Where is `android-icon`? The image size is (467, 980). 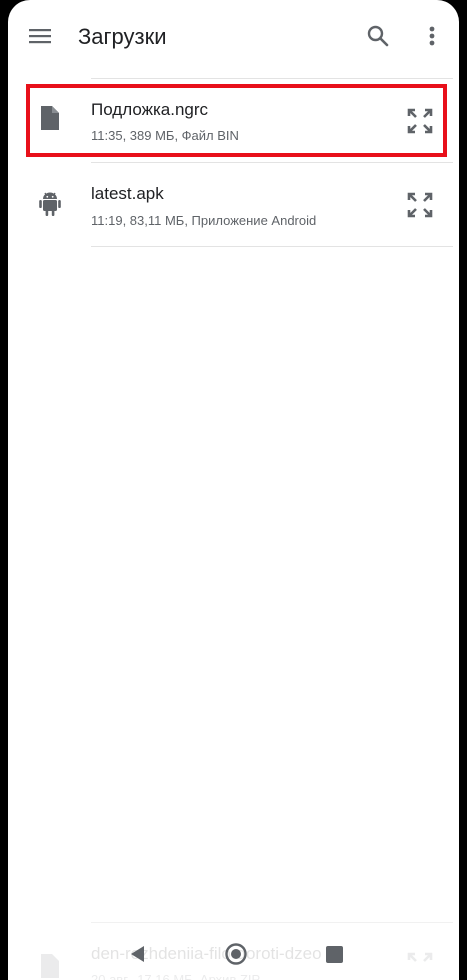 android-icon is located at coordinates (50, 204).